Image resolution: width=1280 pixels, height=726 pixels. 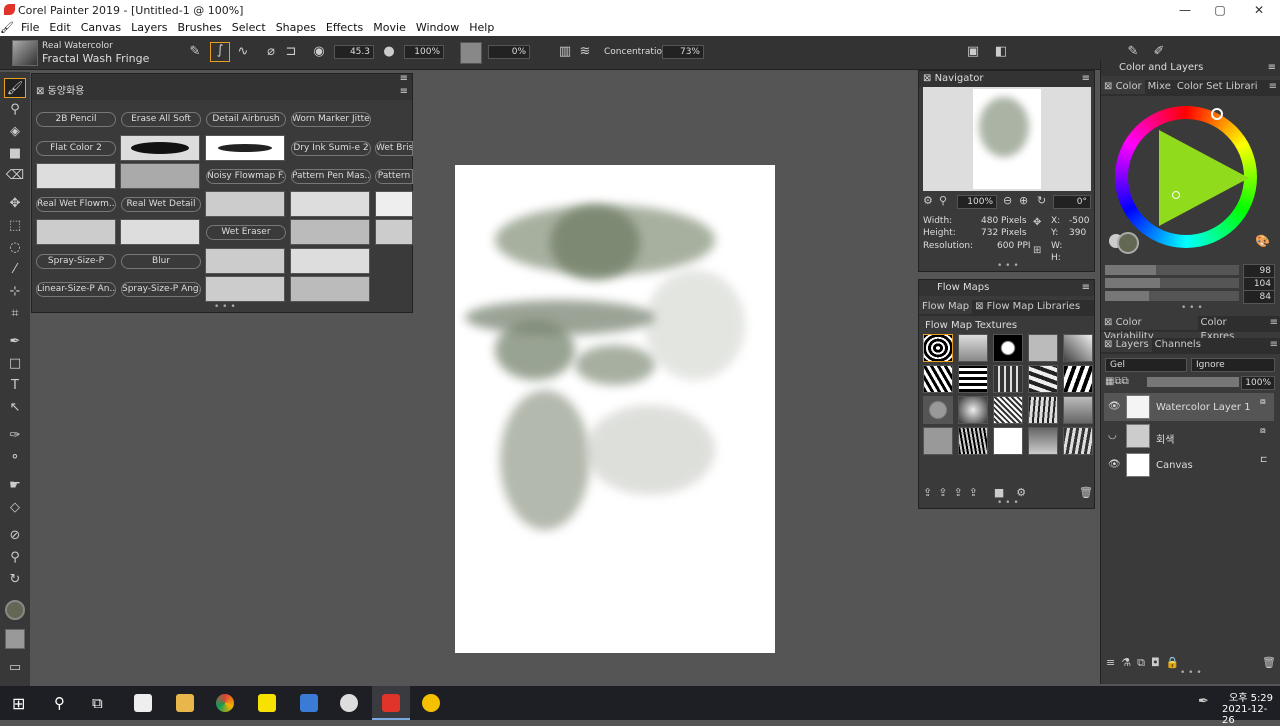 What do you see at coordinates (1269, 662) in the screenshot?
I see `delete-layer-icon: 🗑` at bounding box center [1269, 662].